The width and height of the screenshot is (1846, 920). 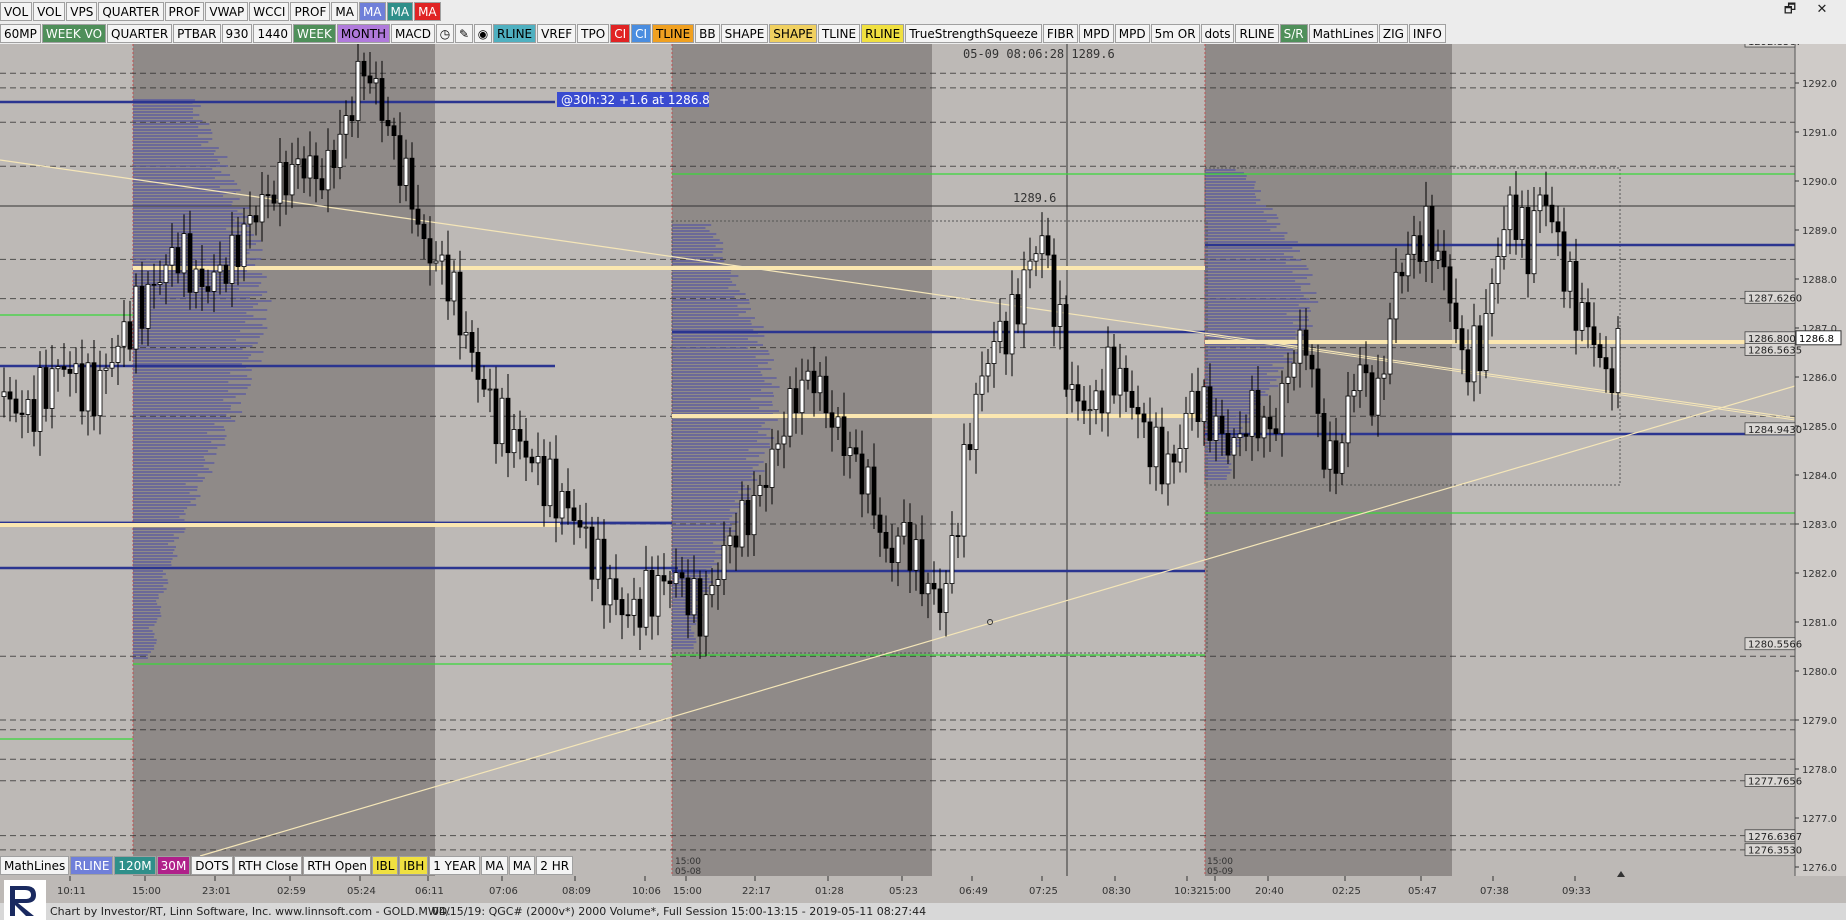 What do you see at coordinates (1343, 33) in the screenshot?
I see `toolbar-button-mathlines-31: MathLines` at bounding box center [1343, 33].